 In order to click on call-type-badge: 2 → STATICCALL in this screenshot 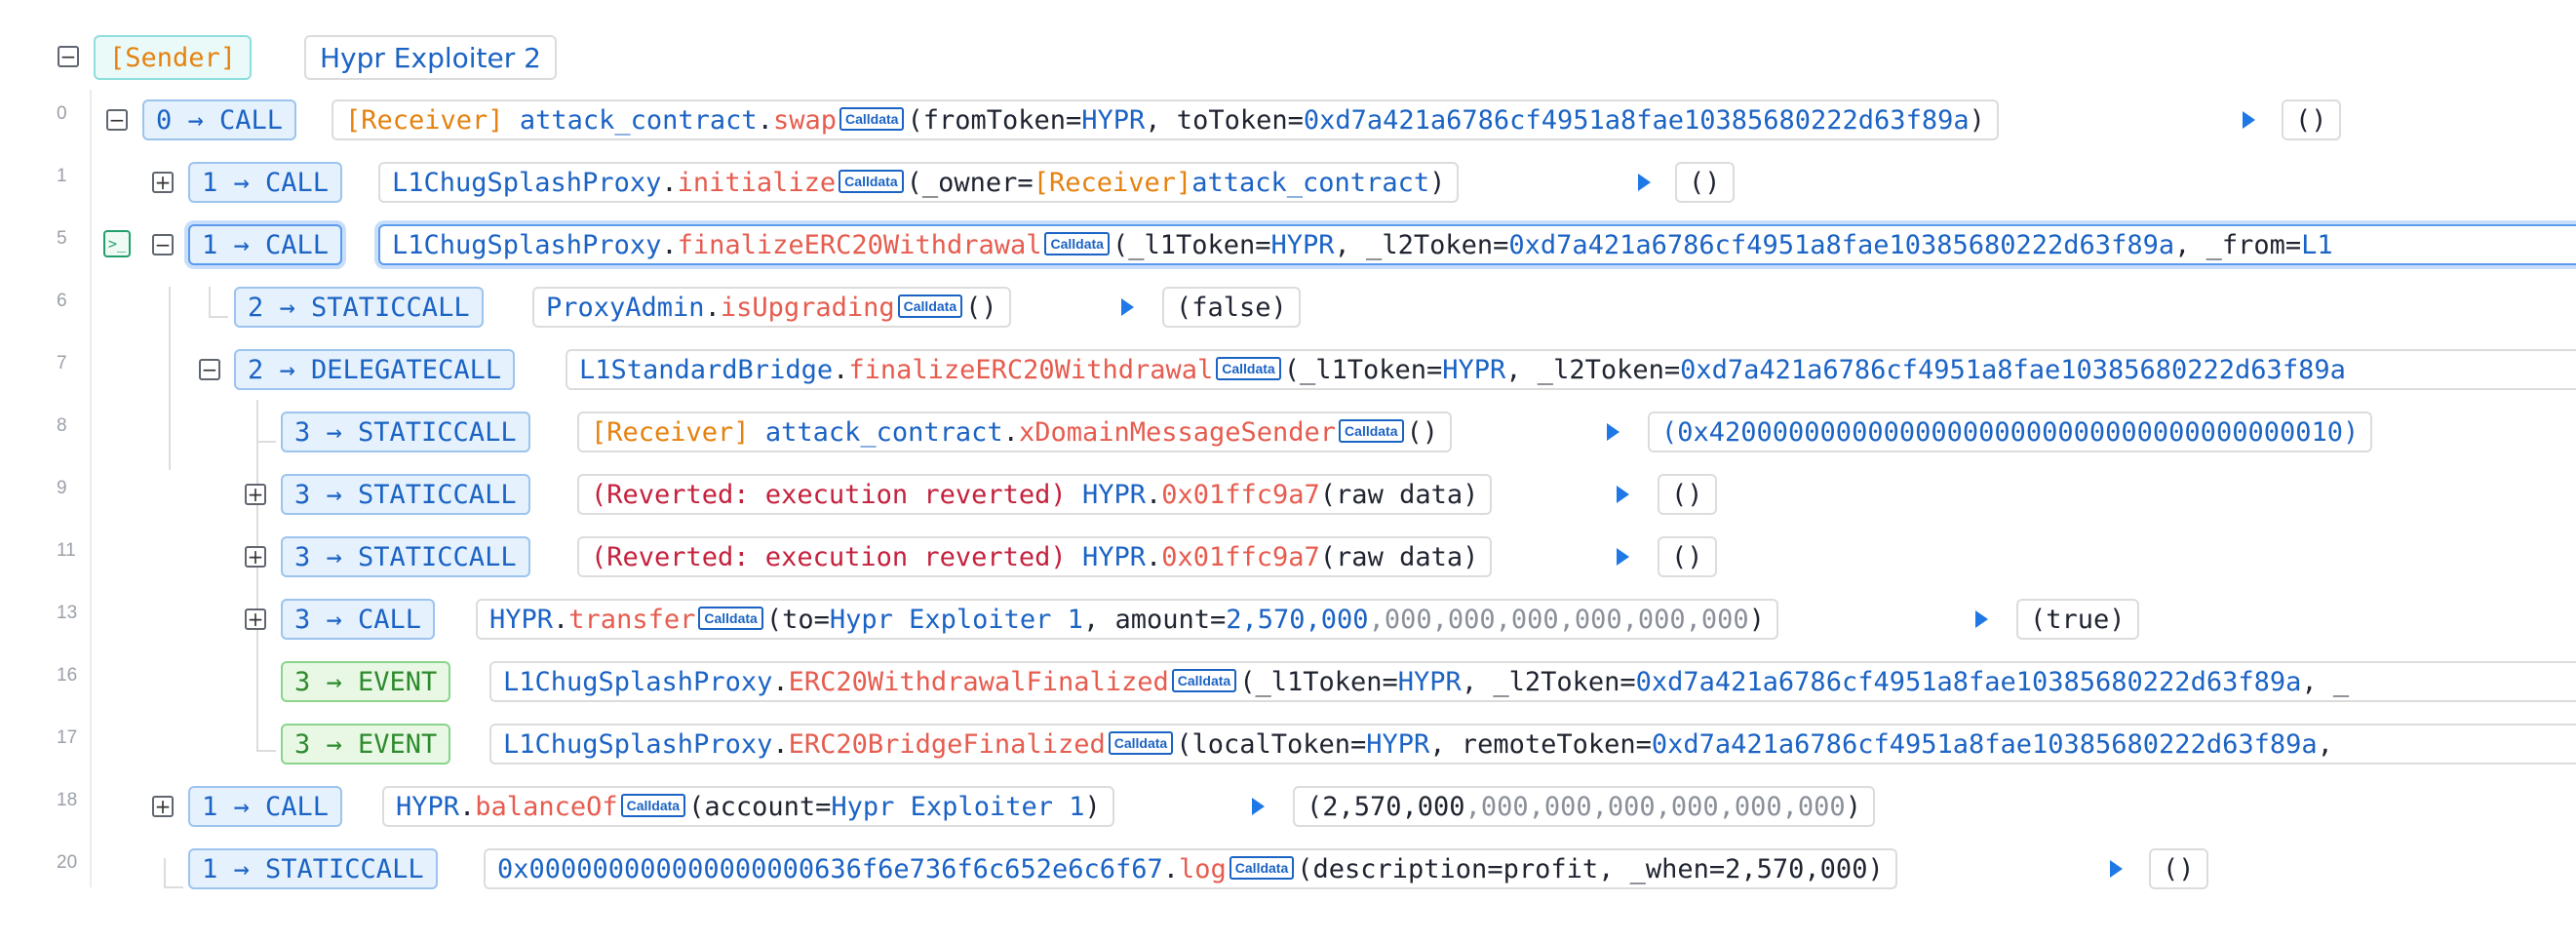, I will do `click(359, 307)`.